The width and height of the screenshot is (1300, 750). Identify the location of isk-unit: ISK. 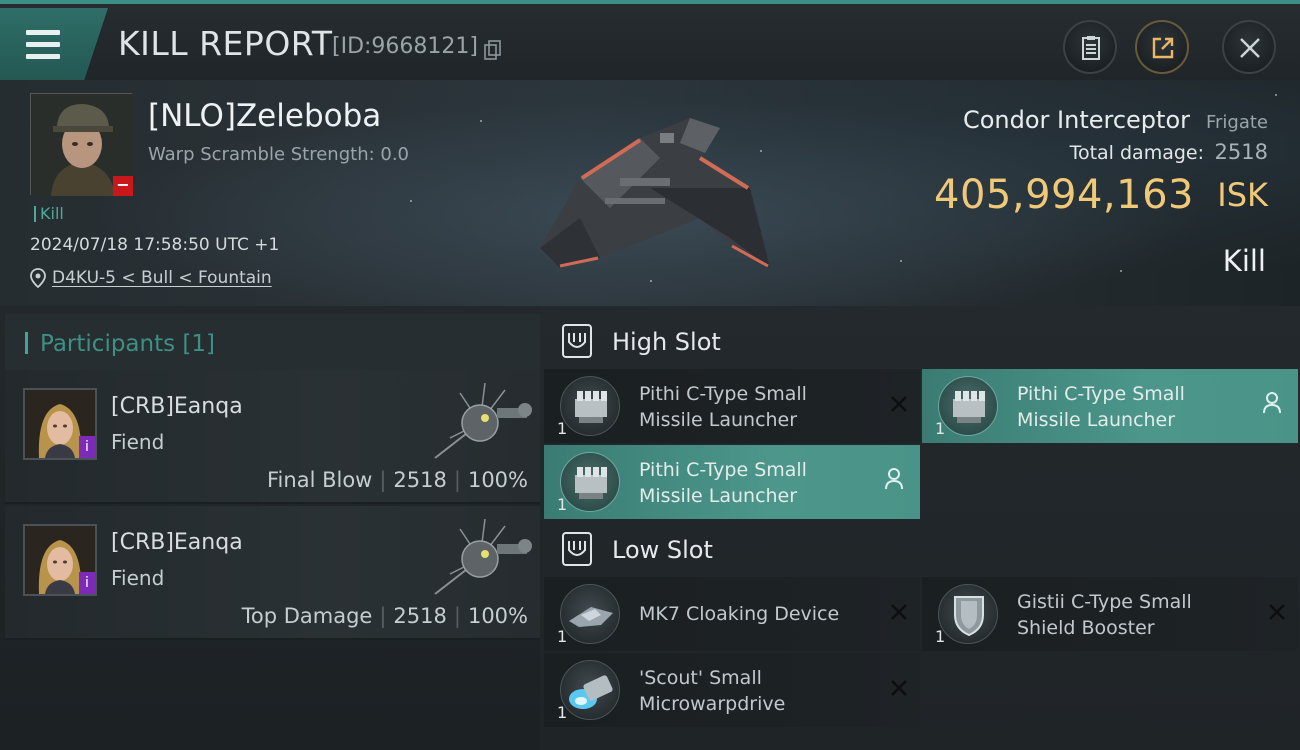
(1242, 195).